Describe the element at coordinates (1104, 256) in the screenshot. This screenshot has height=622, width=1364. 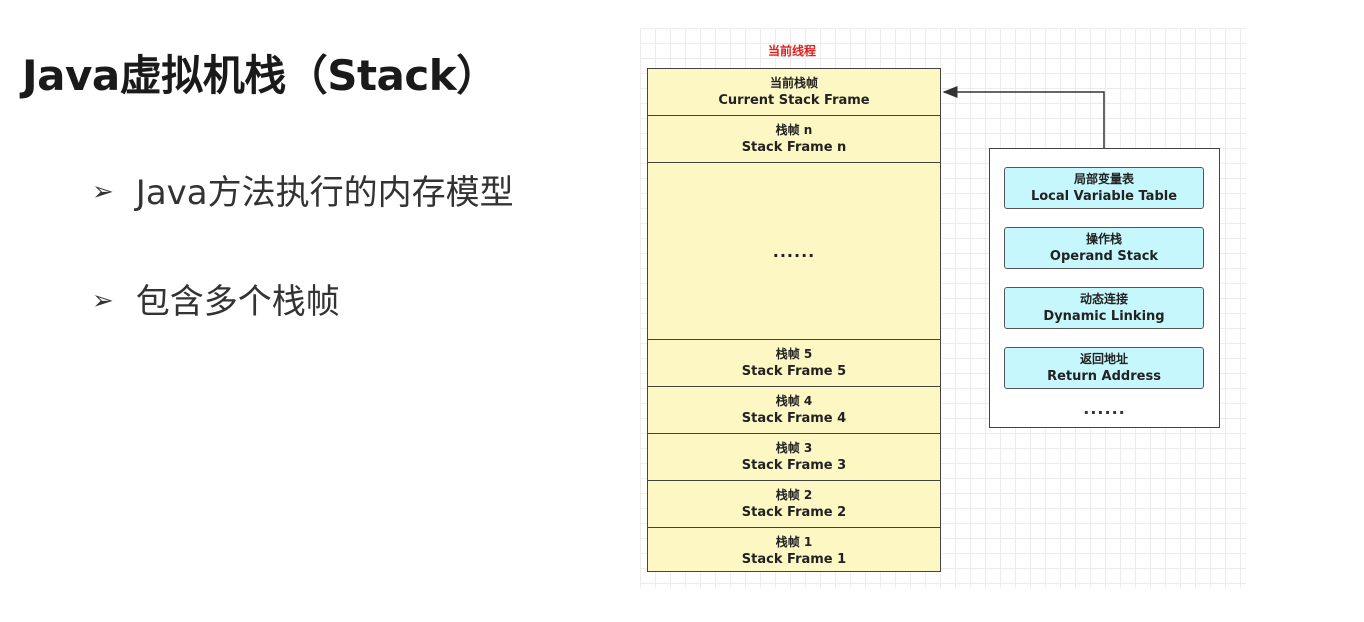
I see `item-en-label: Operand Stack` at that location.